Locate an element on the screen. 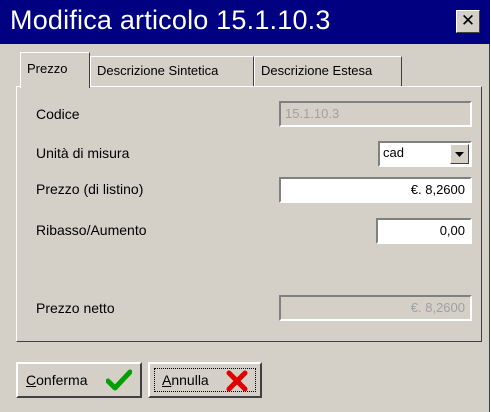  title-bar: Modifica articolo 15.1.10.3 ✕ is located at coordinates (245, 22).